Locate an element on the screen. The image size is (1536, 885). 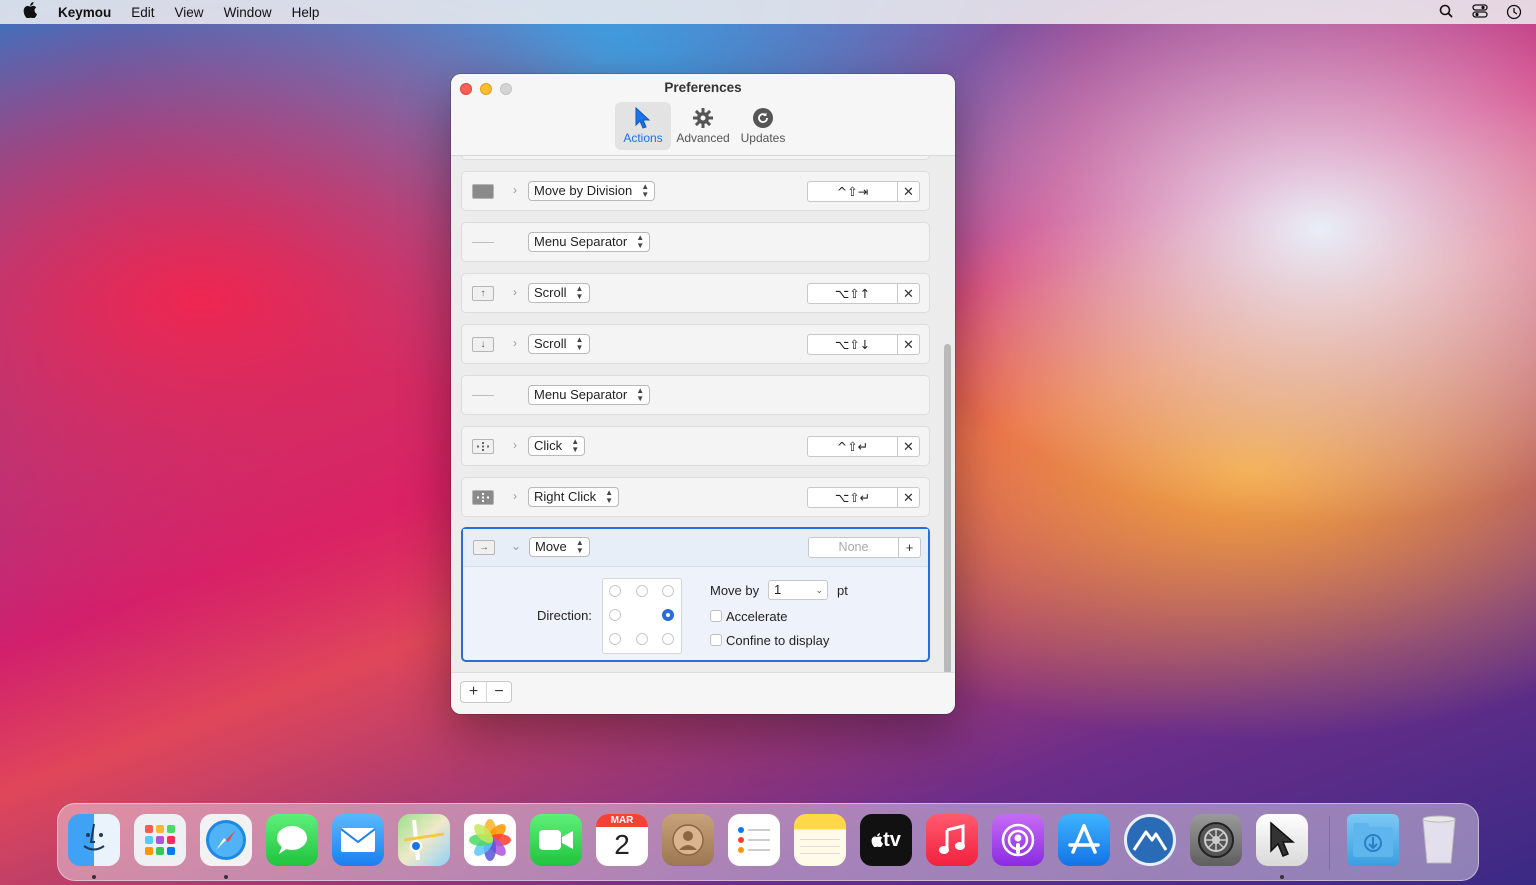
tab-advanced: Advanced is located at coordinates (703, 126).